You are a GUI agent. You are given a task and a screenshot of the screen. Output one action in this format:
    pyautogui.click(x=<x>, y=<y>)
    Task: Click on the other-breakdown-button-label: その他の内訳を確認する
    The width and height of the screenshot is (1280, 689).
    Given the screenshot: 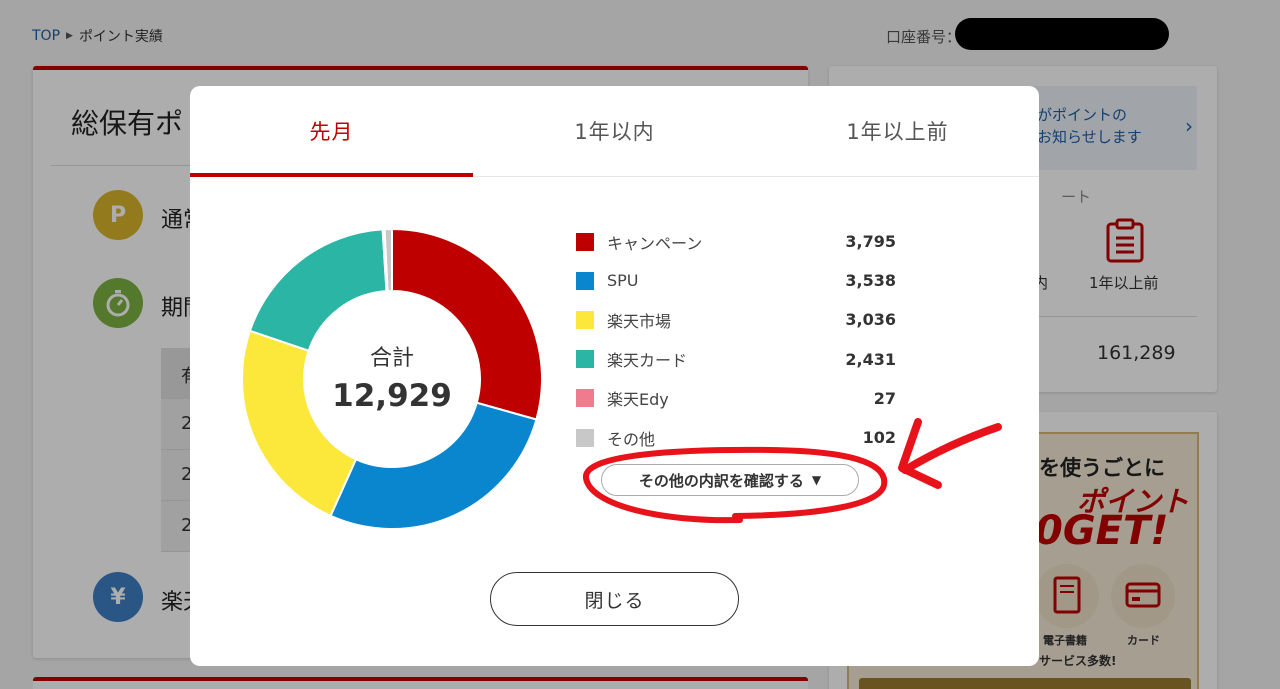 What is the action you would take?
    pyautogui.click(x=721, y=480)
    